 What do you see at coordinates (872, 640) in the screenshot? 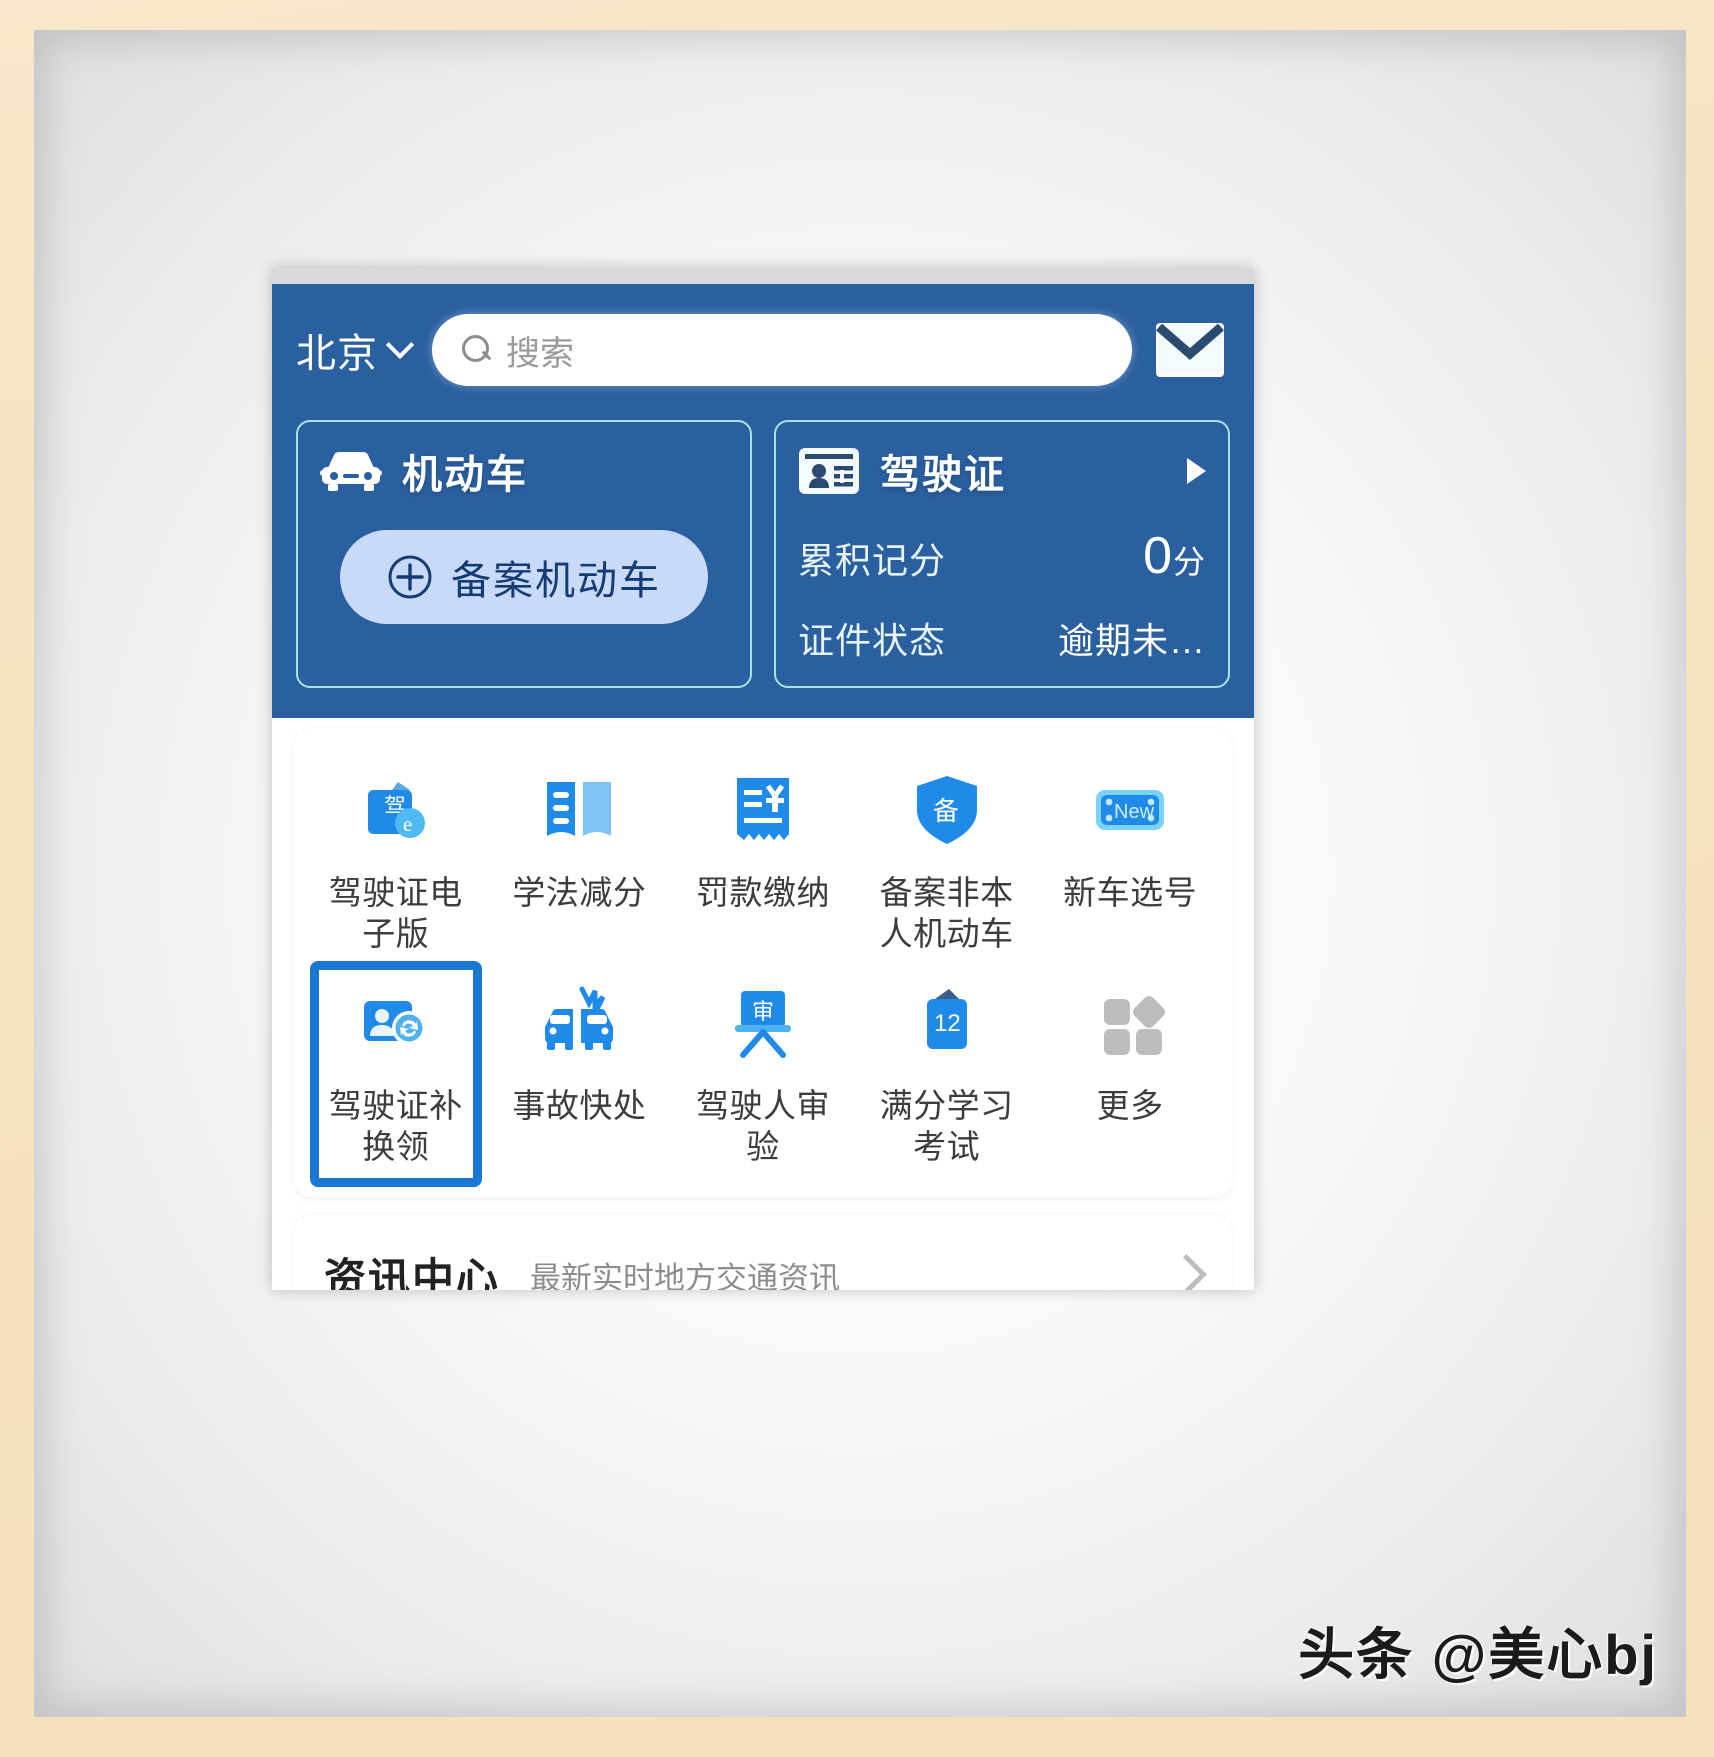
I see `license-status-label: 证件状态` at bounding box center [872, 640].